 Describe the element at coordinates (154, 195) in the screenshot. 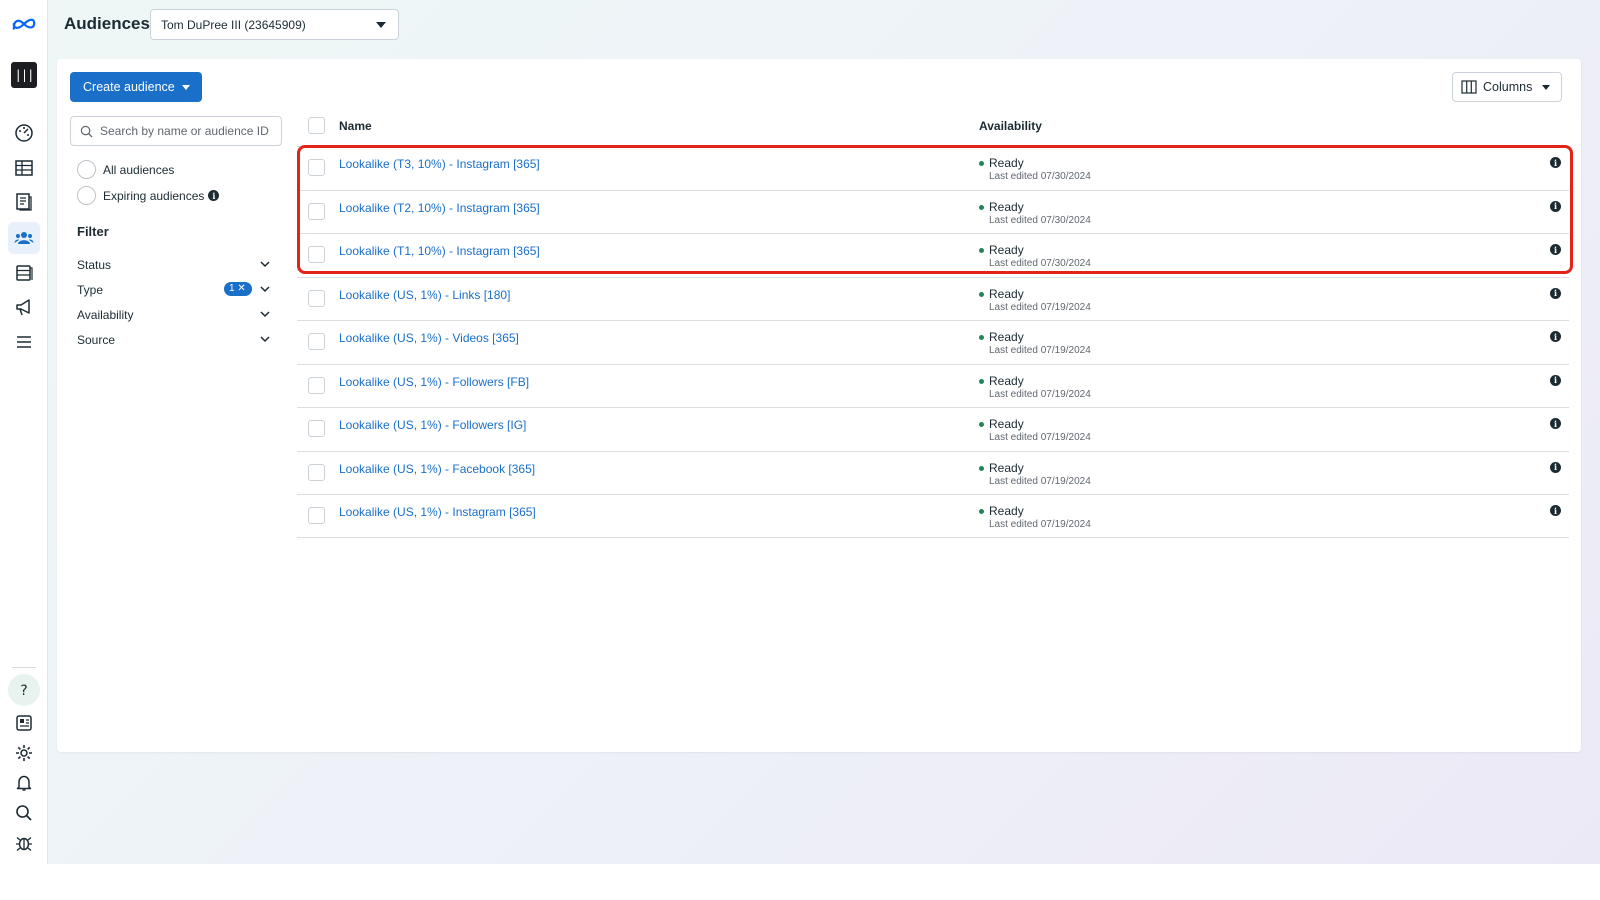

I see `expiring-audiences-label: Expiring audiences` at that location.